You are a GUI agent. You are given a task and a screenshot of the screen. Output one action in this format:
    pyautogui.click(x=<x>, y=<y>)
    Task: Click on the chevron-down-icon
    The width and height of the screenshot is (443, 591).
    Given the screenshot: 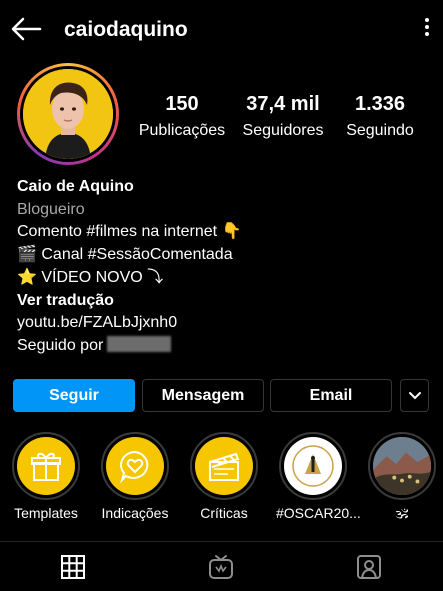 What is the action you would take?
    pyautogui.click(x=414, y=395)
    